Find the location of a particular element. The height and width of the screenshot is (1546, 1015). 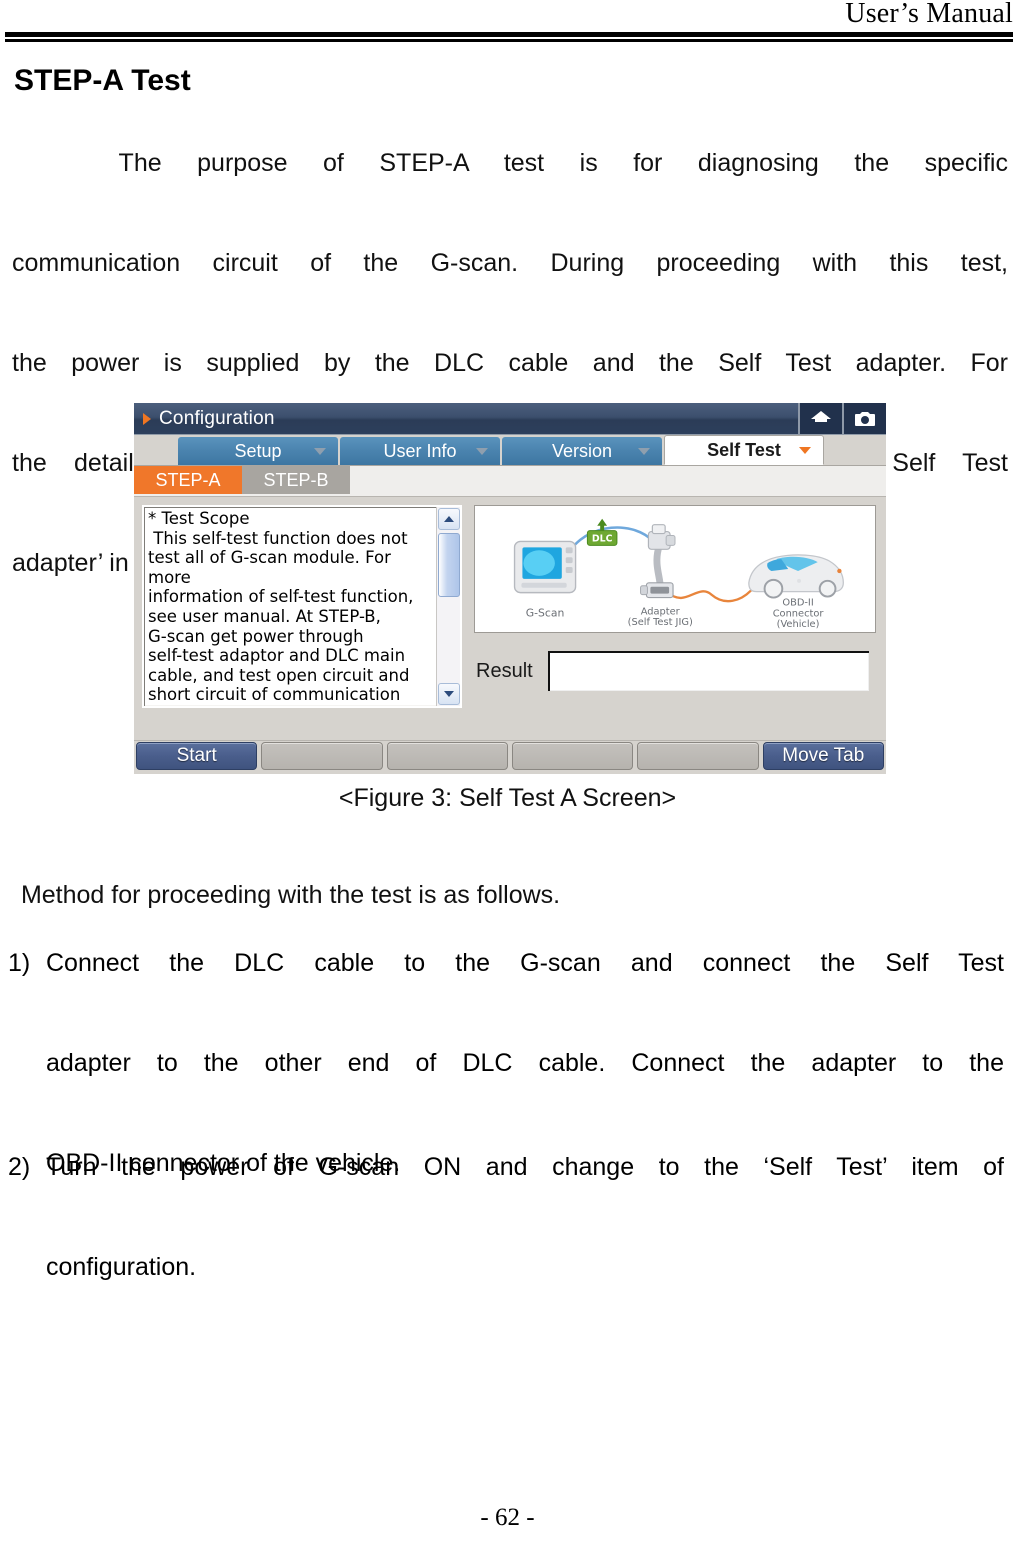

window-title: Configuration is located at coordinates (217, 418).